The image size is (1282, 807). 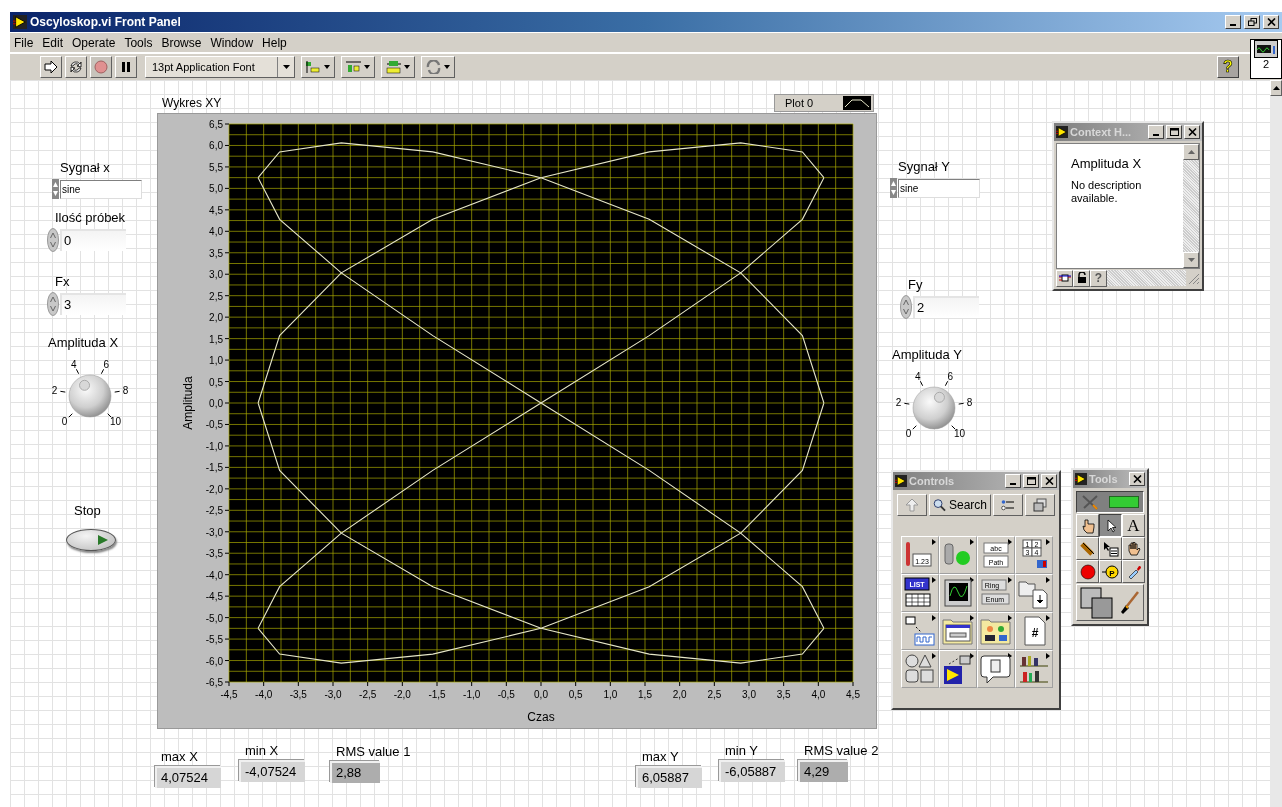 What do you see at coordinates (1133, 571) in the screenshot?
I see `color-copy-tool-button` at bounding box center [1133, 571].